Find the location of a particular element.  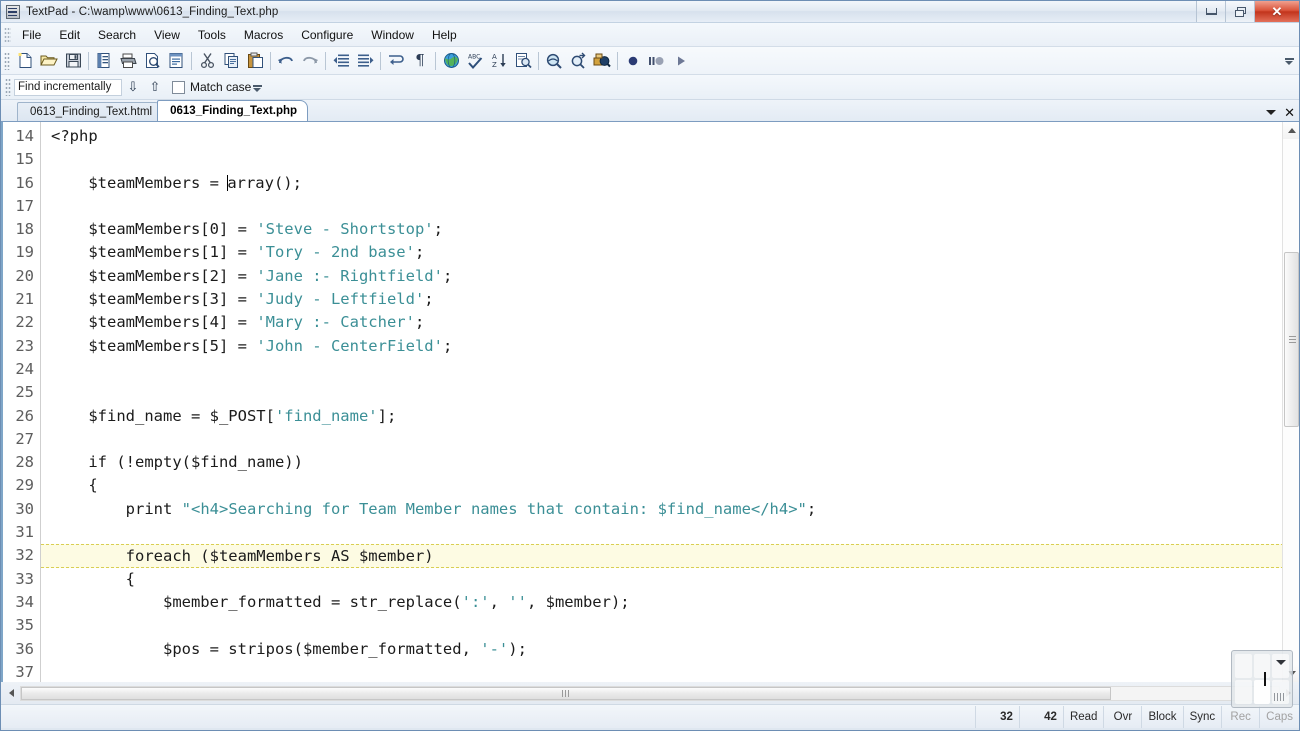

horizontal-scroll-thumb is located at coordinates (566, 693).